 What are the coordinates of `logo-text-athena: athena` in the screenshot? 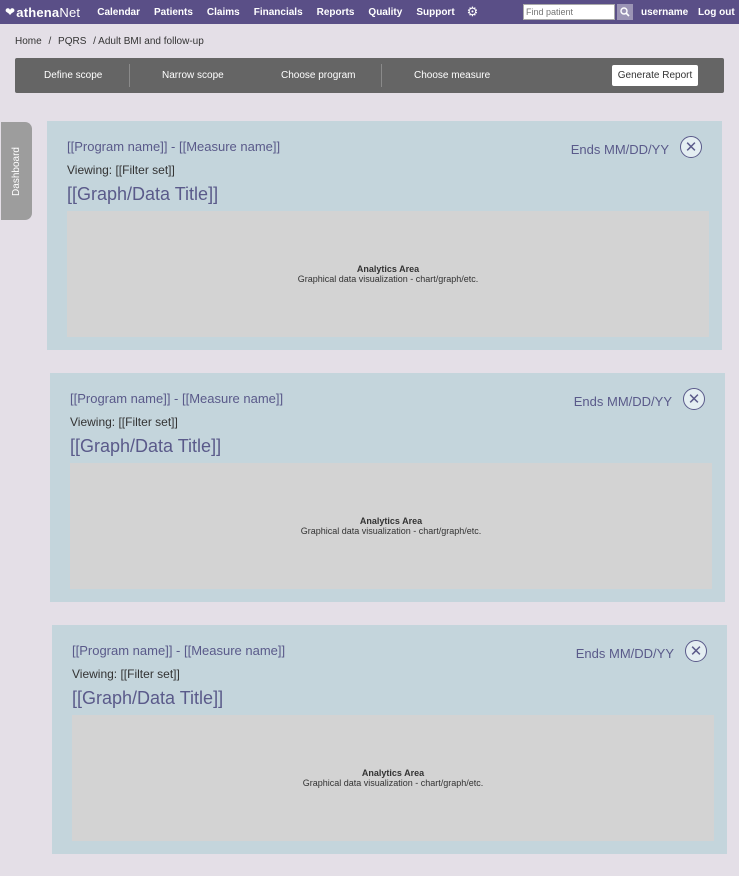 It's located at (38, 12).